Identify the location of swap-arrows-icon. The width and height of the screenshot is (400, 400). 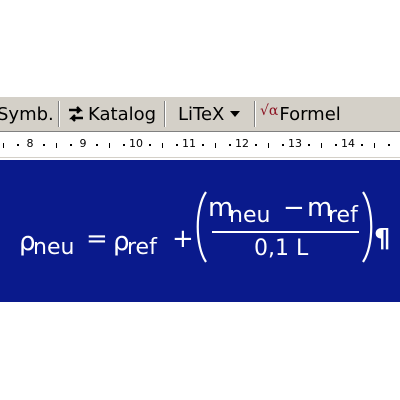
(76, 114).